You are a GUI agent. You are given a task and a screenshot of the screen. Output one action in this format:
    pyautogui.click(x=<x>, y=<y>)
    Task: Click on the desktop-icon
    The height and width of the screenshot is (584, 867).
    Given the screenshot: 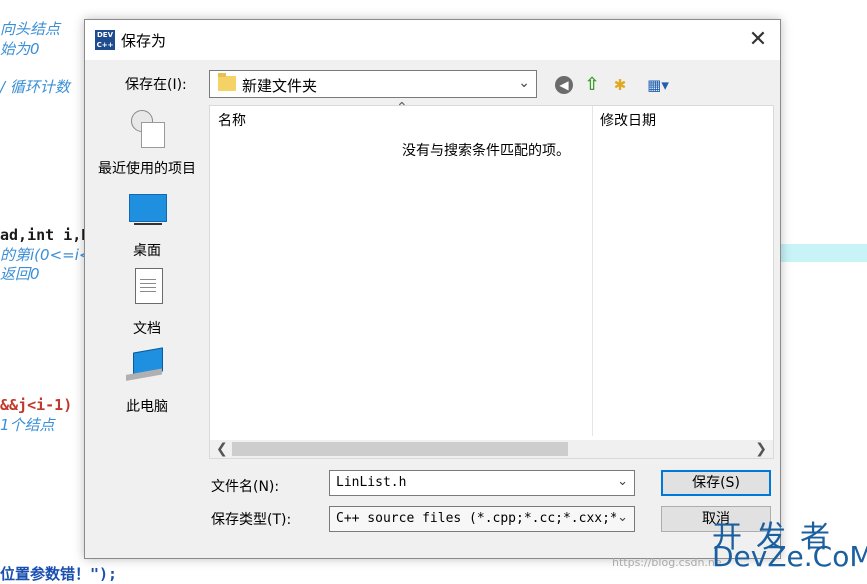 What is the action you would take?
    pyautogui.click(x=148, y=209)
    